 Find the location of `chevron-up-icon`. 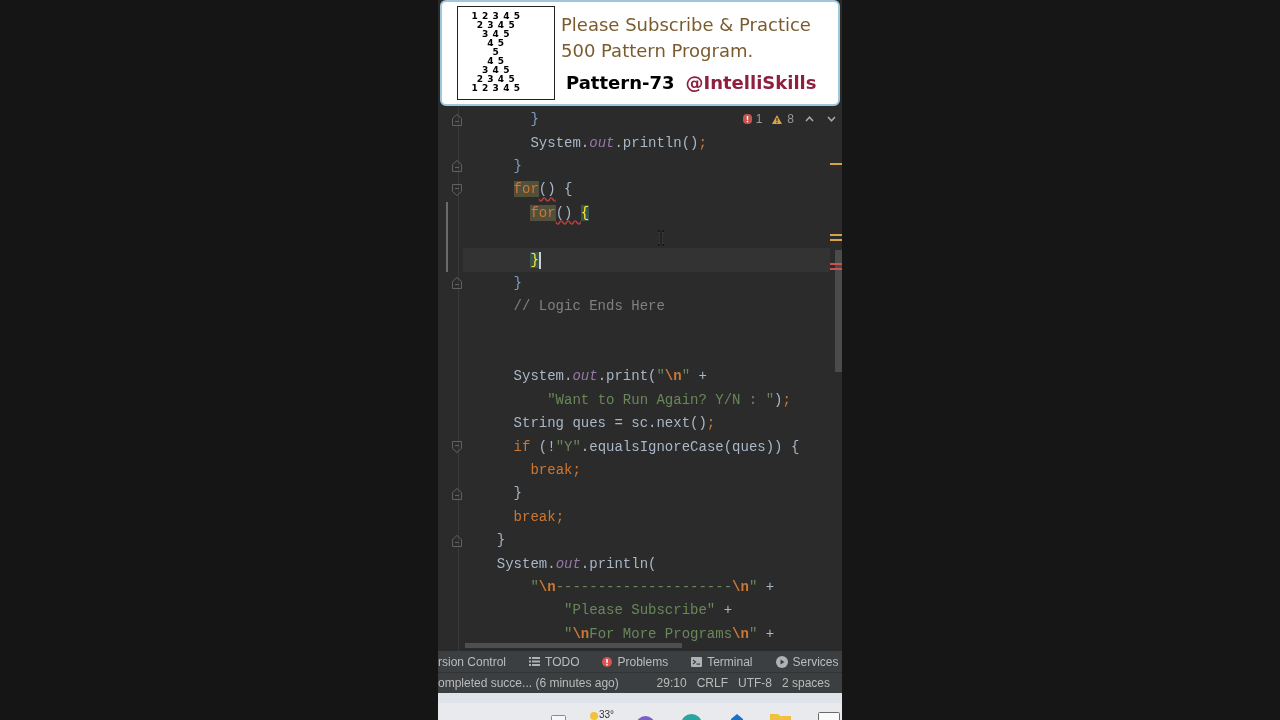

chevron-up-icon is located at coordinates (809, 119).